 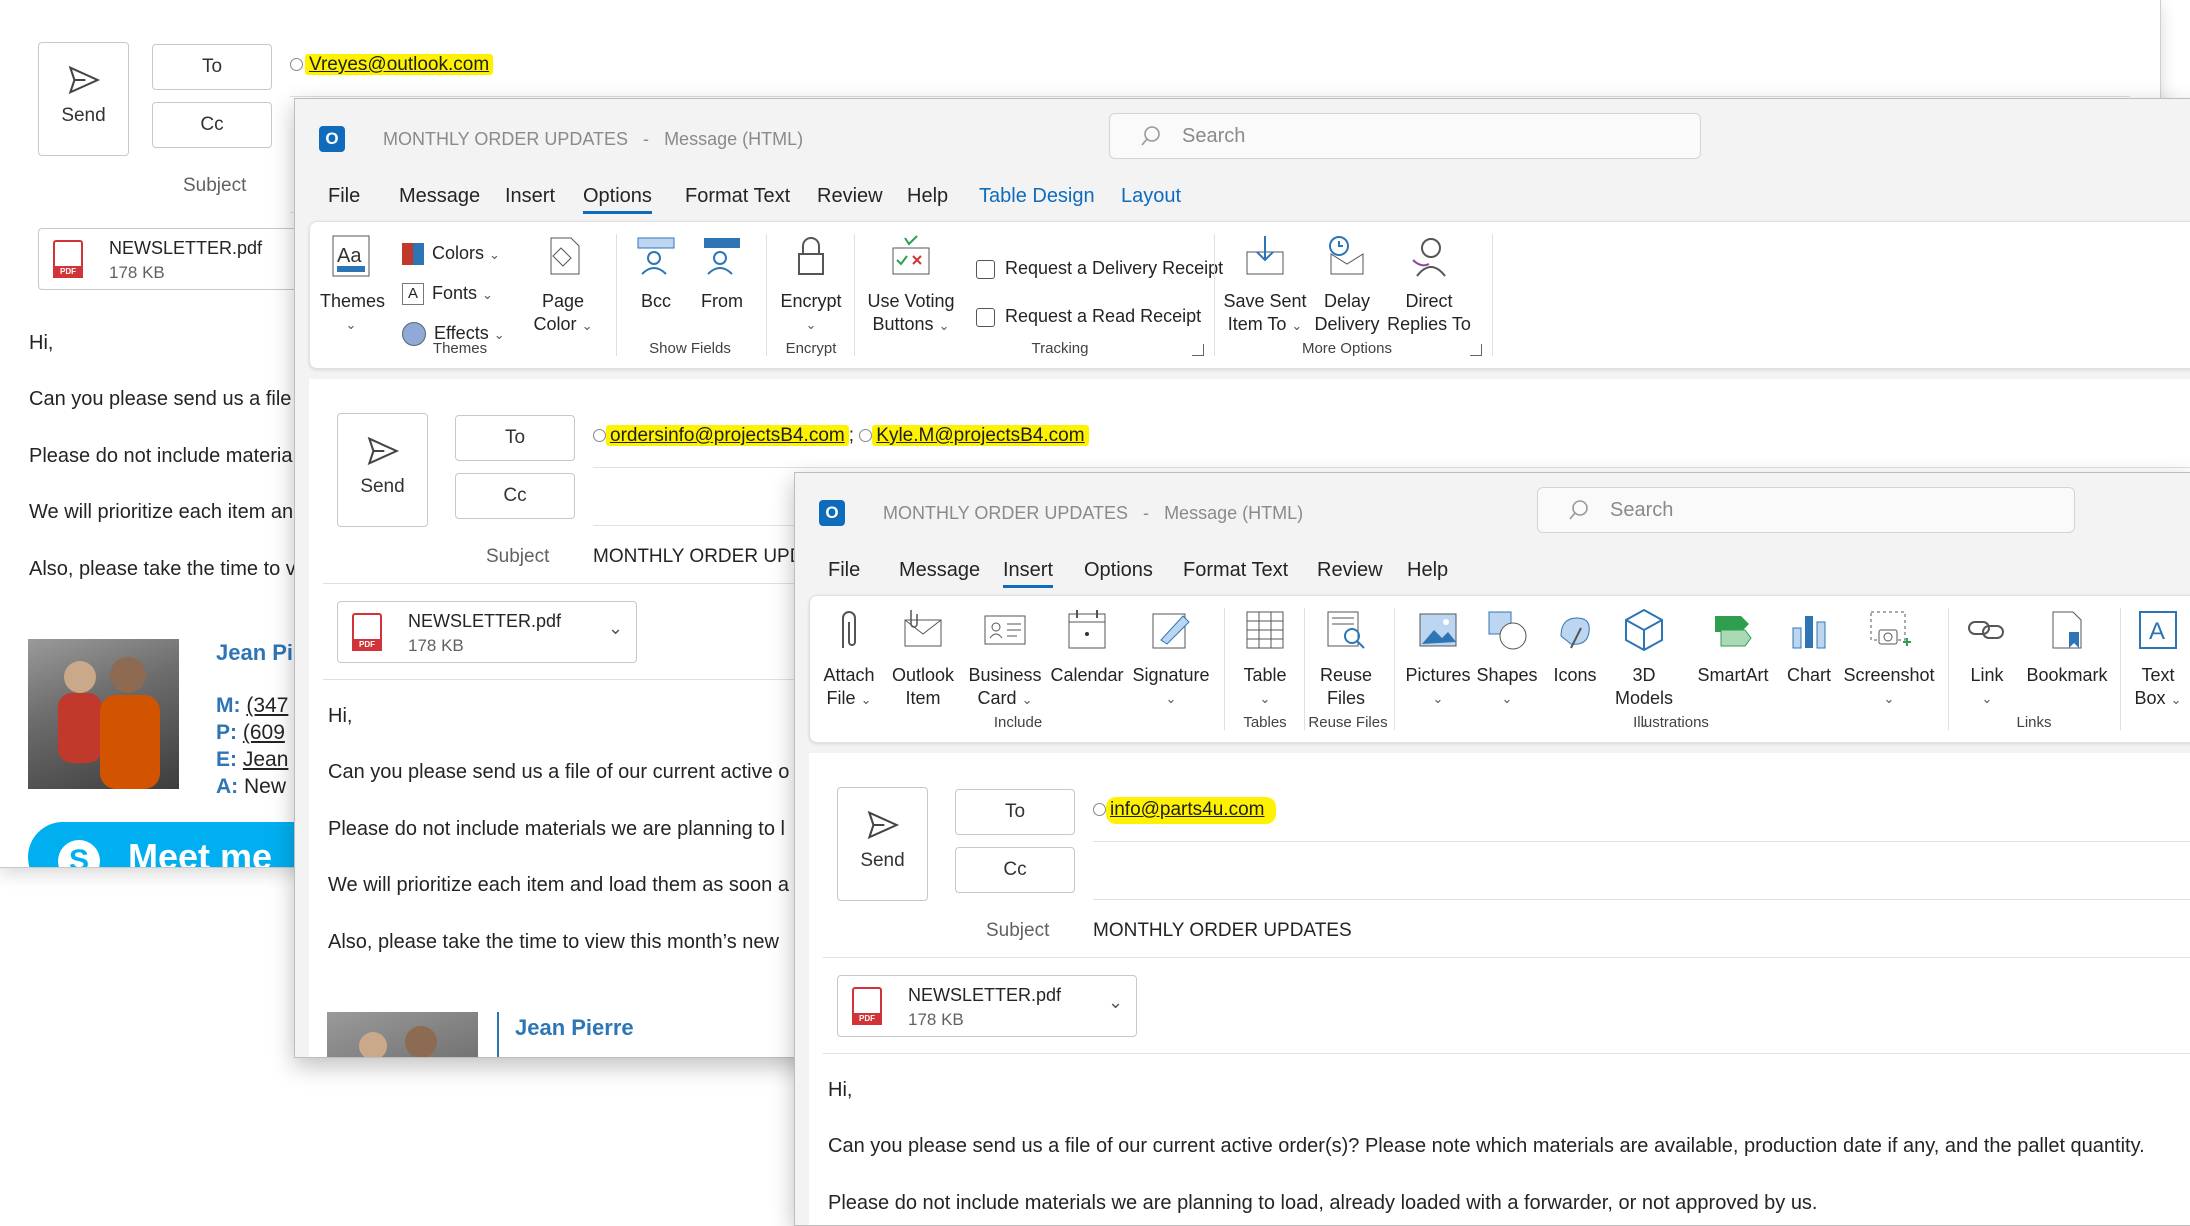 What do you see at coordinates (178, 844) in the screenshot?
I see `meet-me-banner: S Meet me` at bounding box center [178, 844].